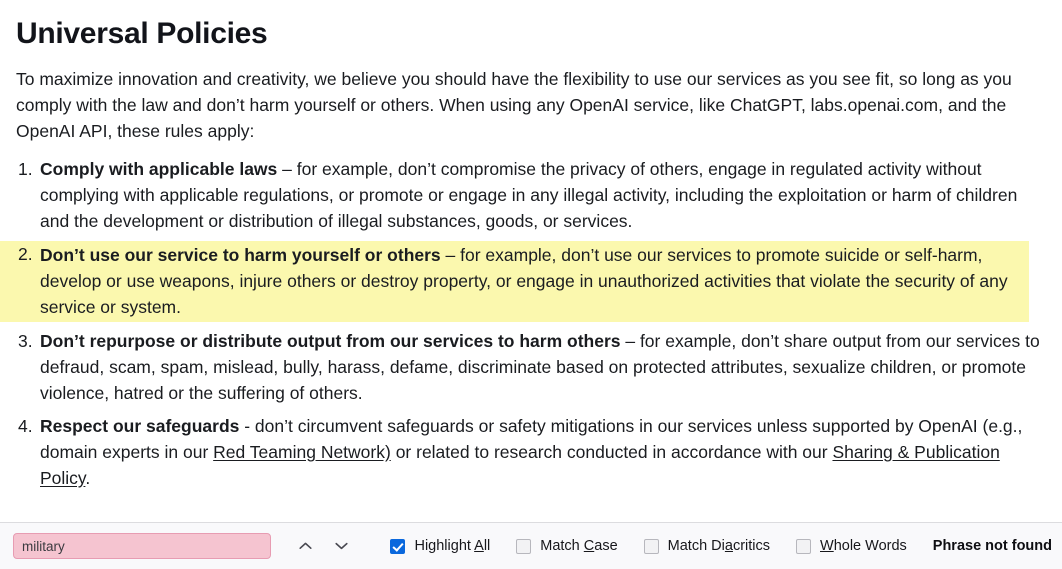 The image size is (1062, 569). I want to click on whole-words-option: Whole Words, so click(851, 546).